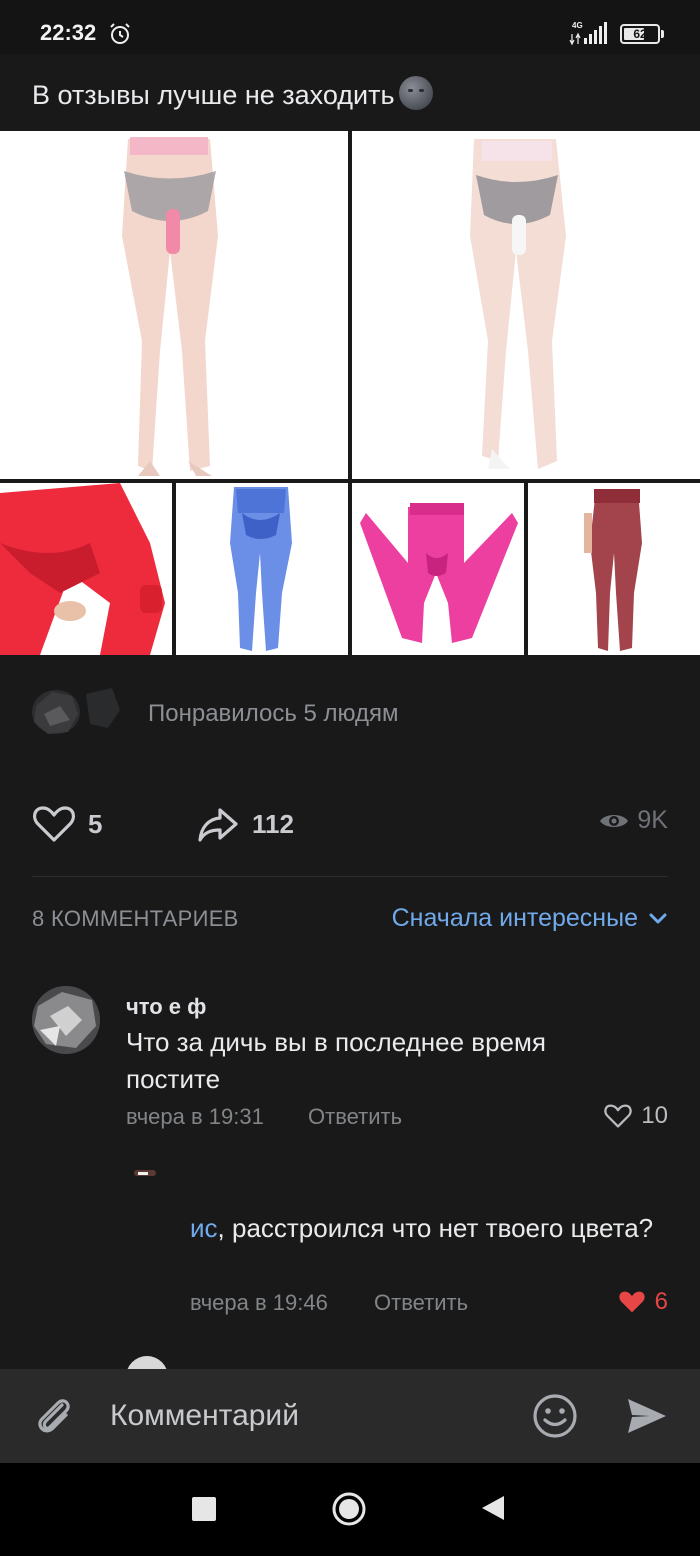  What do you see at coordinates (95, 823) in the screenshot?
I see `like-count: 5` at bounding box center [95, 823].